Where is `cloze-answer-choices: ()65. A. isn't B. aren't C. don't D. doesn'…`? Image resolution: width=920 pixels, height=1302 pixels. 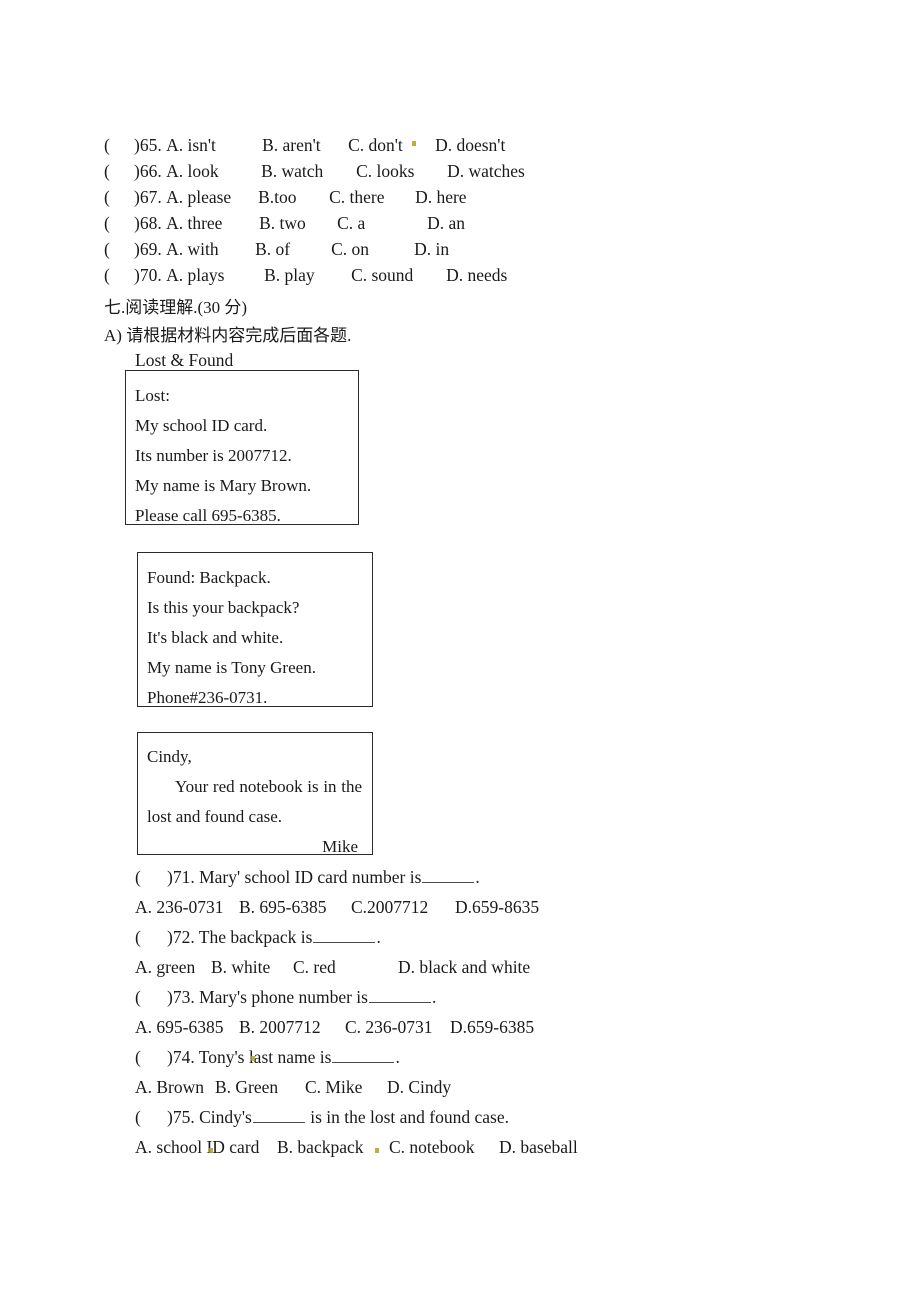
cloze-answer-choices: ()65. A. isn't B. aren't C. don't D. doesn'… is located at coordinates (454, 210).